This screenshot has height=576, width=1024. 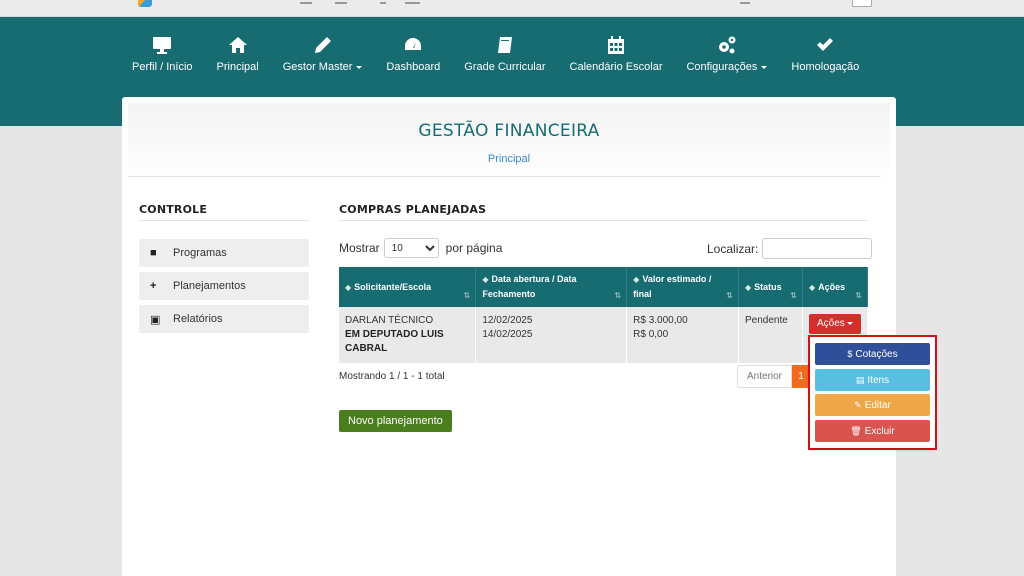 I want to click on menu-item-itens: ▤ Itens, so click(x=872, y=380).